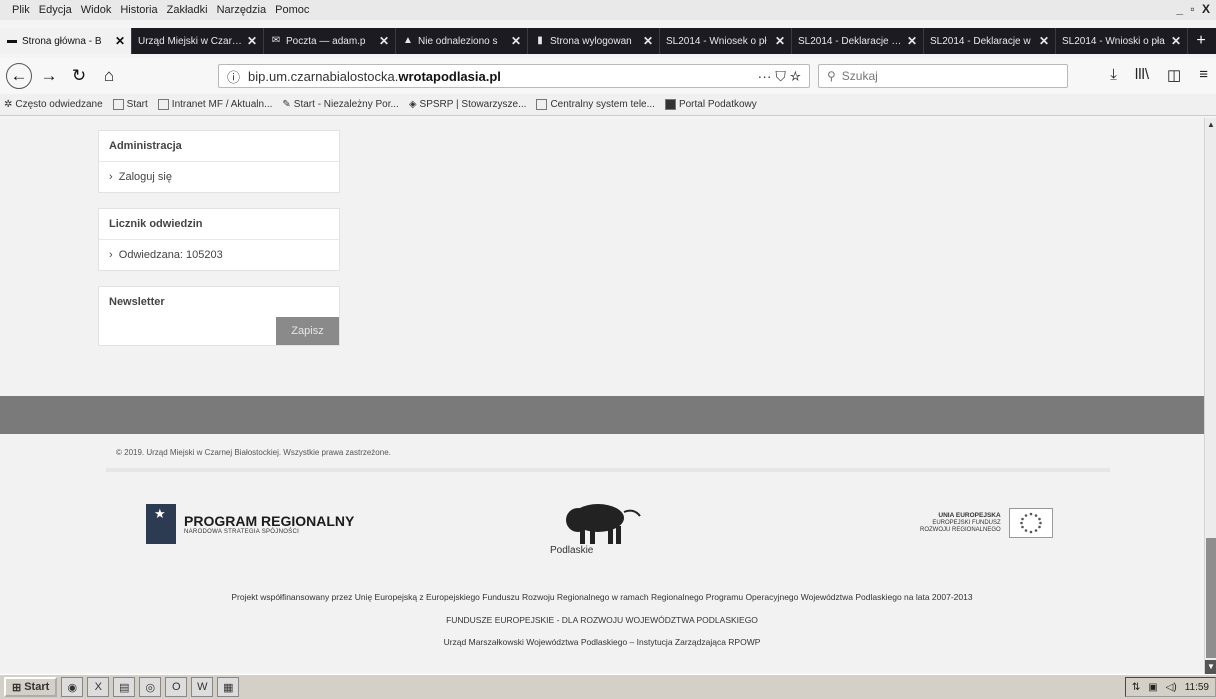  Describe the element at coordinates (31, 687) in the screenshot. I see `start-button: ⊞ Start` at that location.